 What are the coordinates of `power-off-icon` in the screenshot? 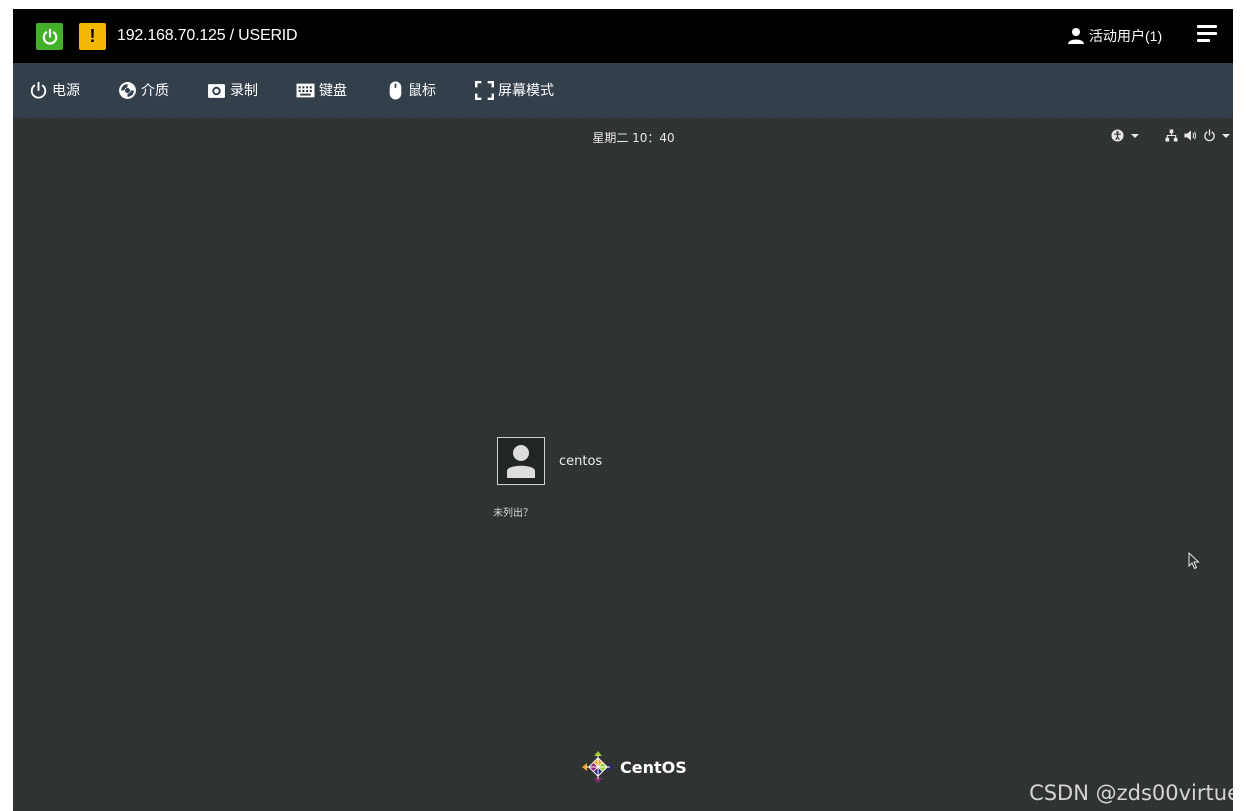 It's located at (1209, 135).